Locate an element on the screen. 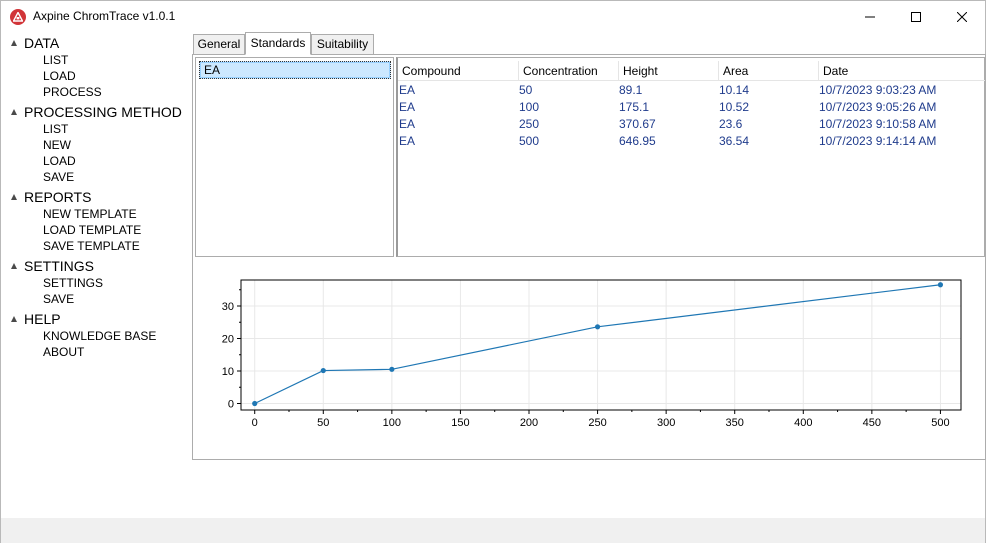 This screenshot has height=543, width=986. tab-general-label: General is located at coordinates (219, 44).